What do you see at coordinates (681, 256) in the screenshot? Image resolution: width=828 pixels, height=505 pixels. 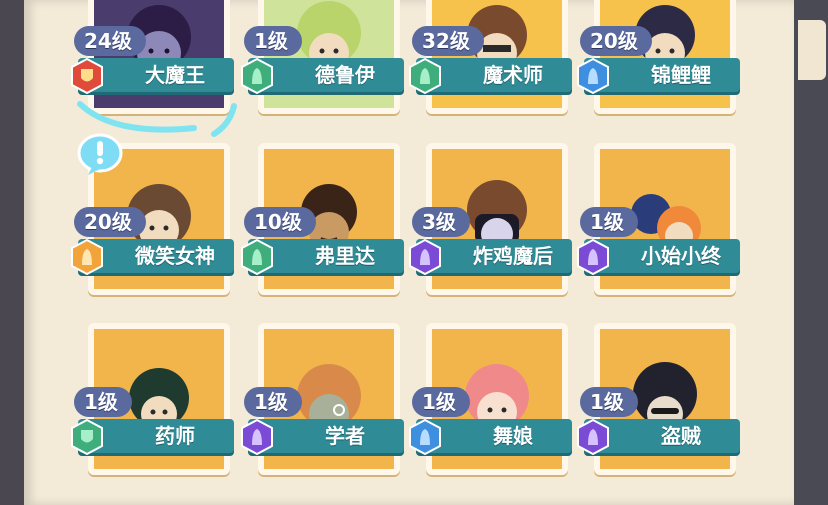 I see `character-name: 小始小终` at bounding box center [681, 256].